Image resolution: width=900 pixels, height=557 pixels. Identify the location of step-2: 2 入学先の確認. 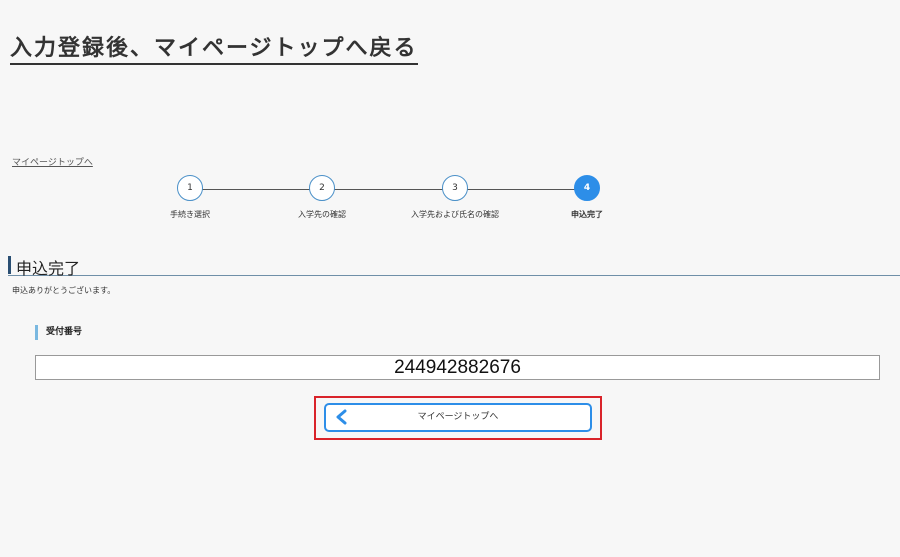
(322, 197).